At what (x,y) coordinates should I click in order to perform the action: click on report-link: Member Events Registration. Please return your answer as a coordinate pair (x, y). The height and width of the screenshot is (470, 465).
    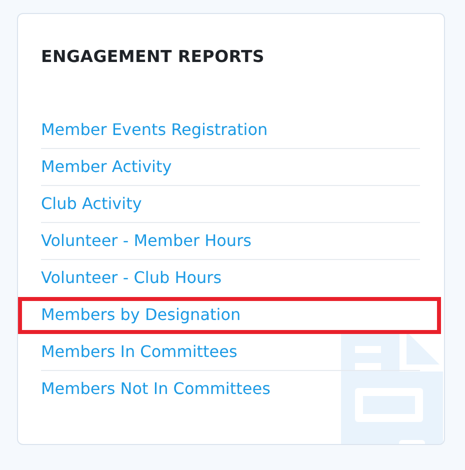
    Looking at the image, I should click on (230, 130).